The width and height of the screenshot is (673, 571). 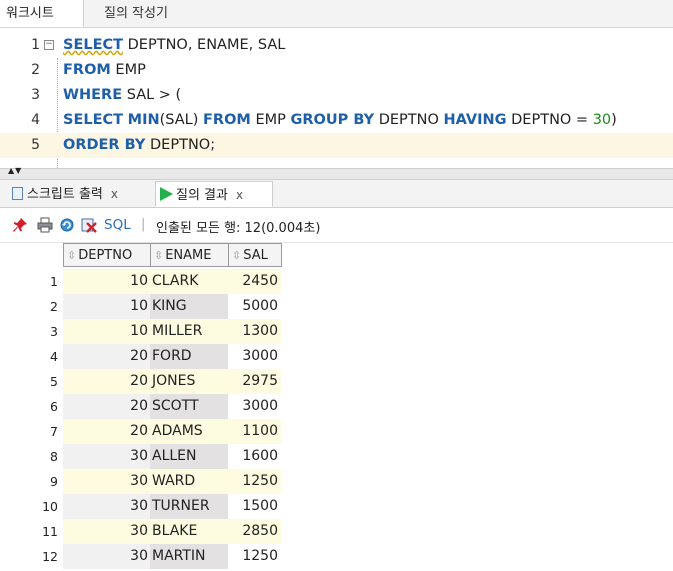 I want to click on column-header-label: ENAME, so click(x=188, y=255).